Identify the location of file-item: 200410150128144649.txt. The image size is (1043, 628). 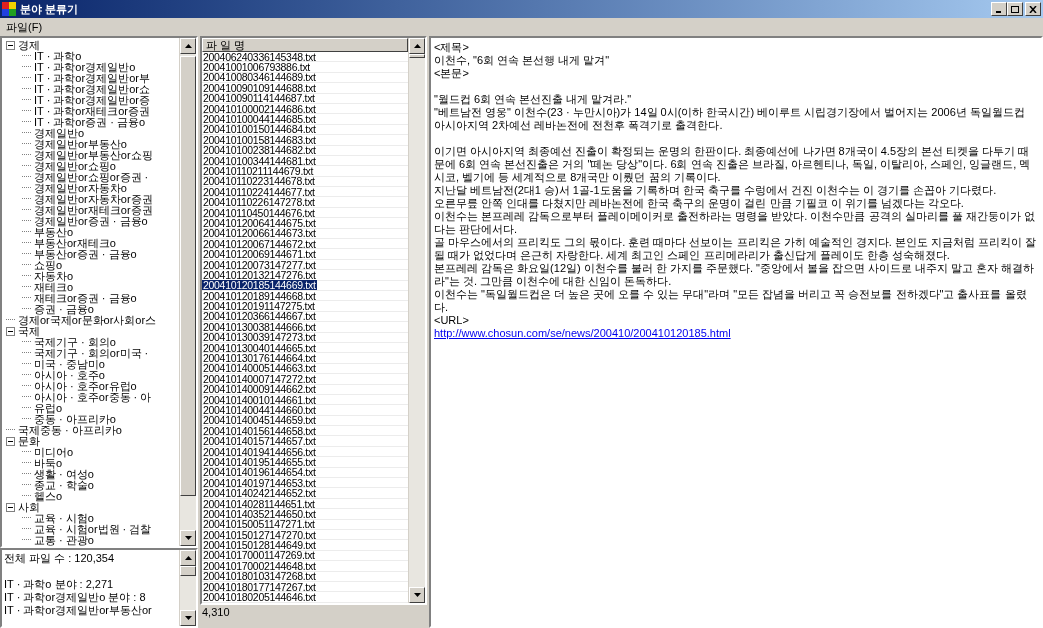
(259, 545).